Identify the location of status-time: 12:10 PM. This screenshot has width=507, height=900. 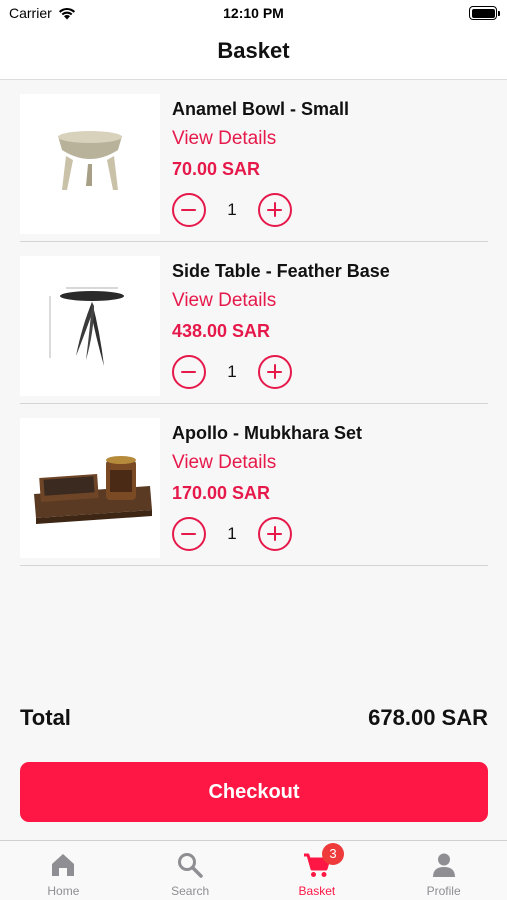
(253, 13).